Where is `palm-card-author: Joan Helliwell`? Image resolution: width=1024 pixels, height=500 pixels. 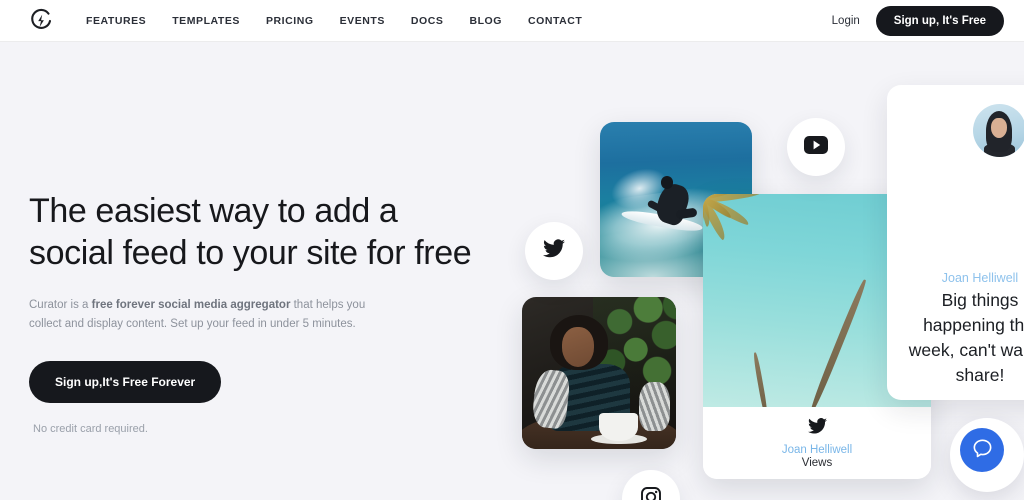
palm-card-author: Joan Helliwell is located at coordinates (817, 450).